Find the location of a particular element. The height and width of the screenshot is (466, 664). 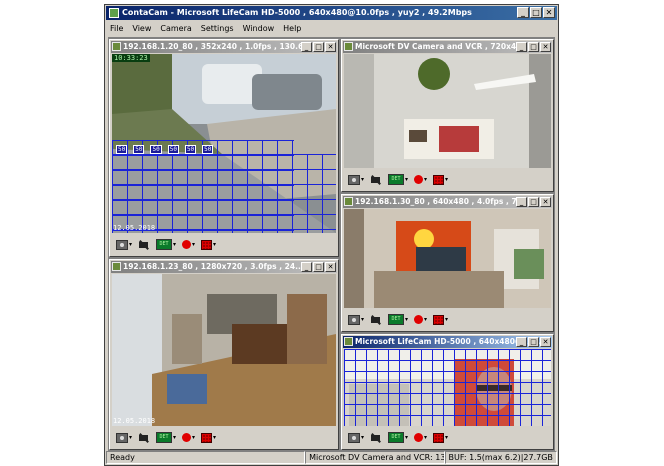

menu-file: File is located at coordinates (116, 29).